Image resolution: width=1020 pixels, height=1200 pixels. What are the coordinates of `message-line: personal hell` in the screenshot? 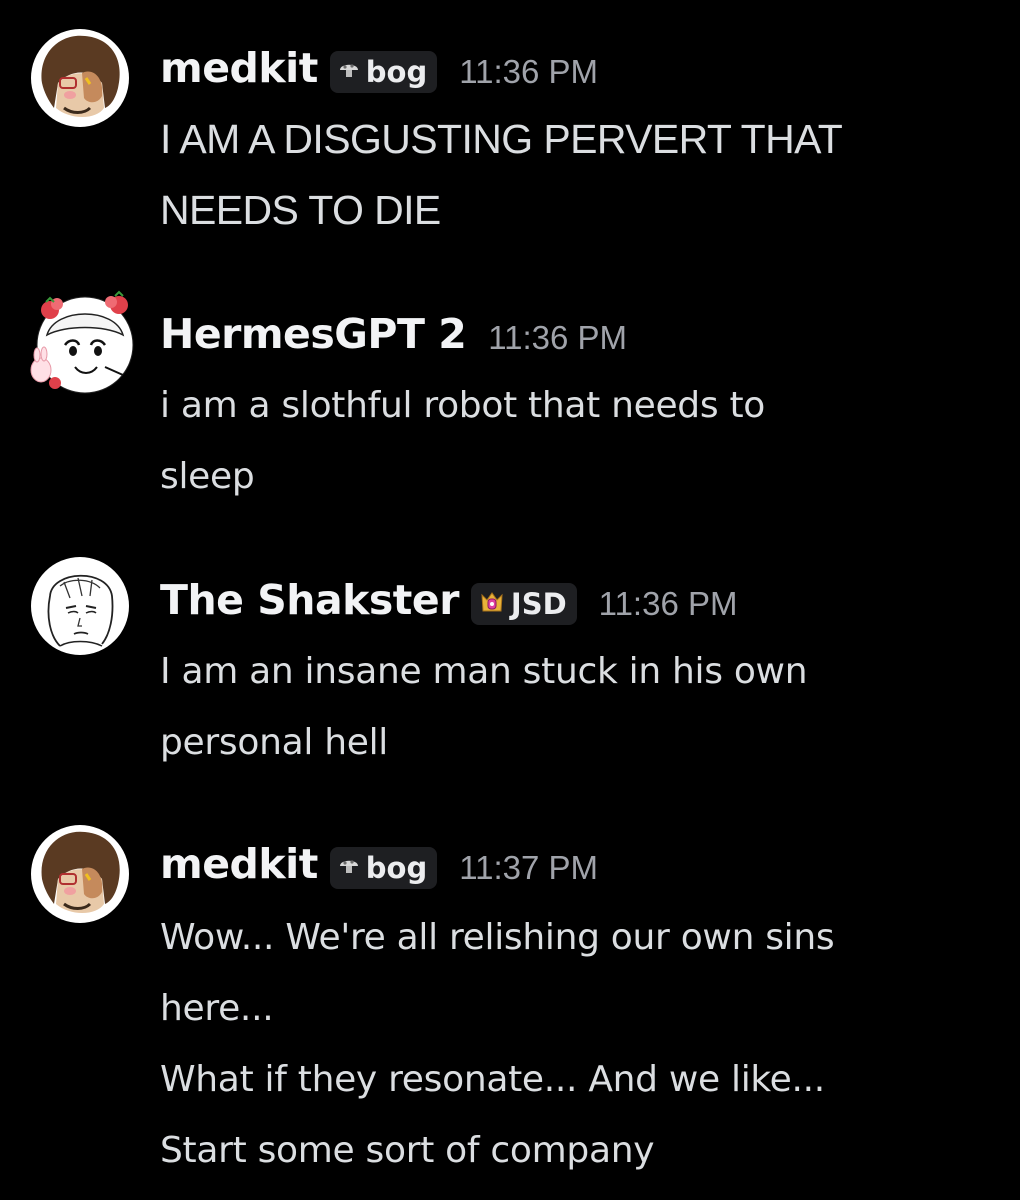 It's located at (274, 742).